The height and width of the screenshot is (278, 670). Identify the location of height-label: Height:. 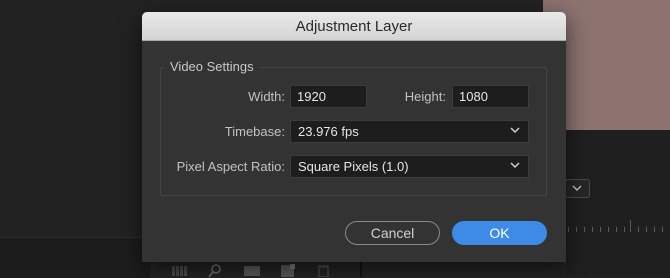
(425, 96).